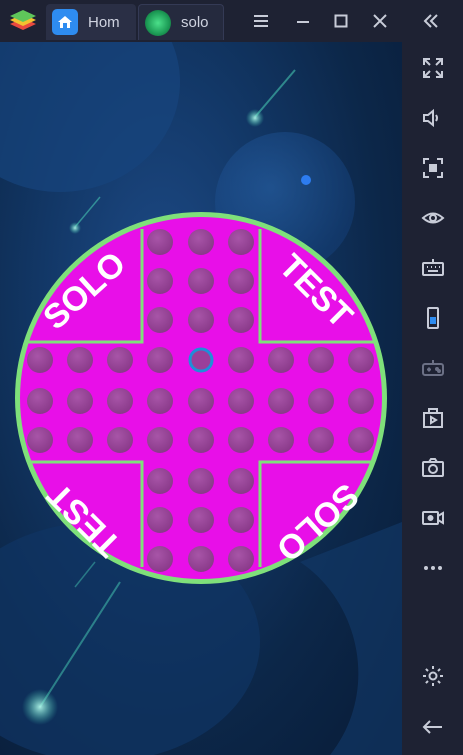 The width and height of the screenshot is (463, 755). I want to click on volume-icon, so click(430, 118).